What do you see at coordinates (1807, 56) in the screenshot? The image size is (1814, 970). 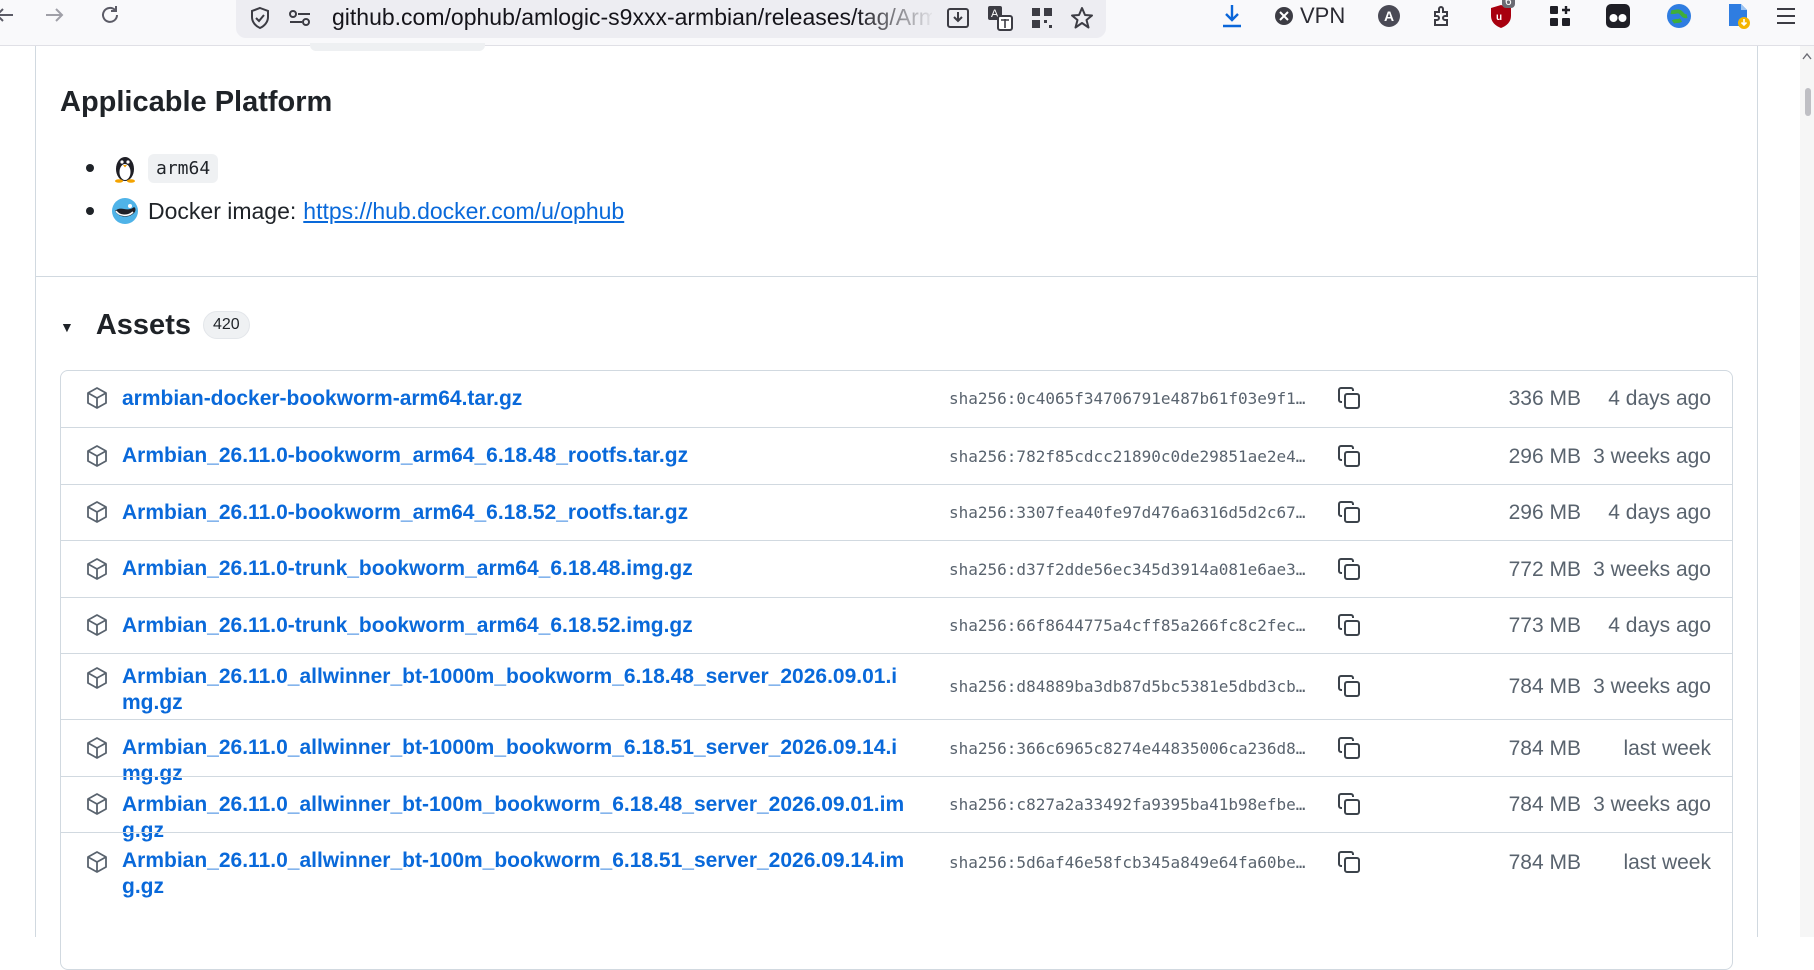 I see `scroll-up-arrow-icon` at bounding box center [1807, 56].